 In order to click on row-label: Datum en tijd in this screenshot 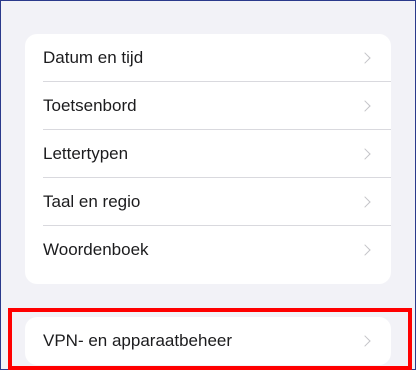, I will do `click(93, 57)`.